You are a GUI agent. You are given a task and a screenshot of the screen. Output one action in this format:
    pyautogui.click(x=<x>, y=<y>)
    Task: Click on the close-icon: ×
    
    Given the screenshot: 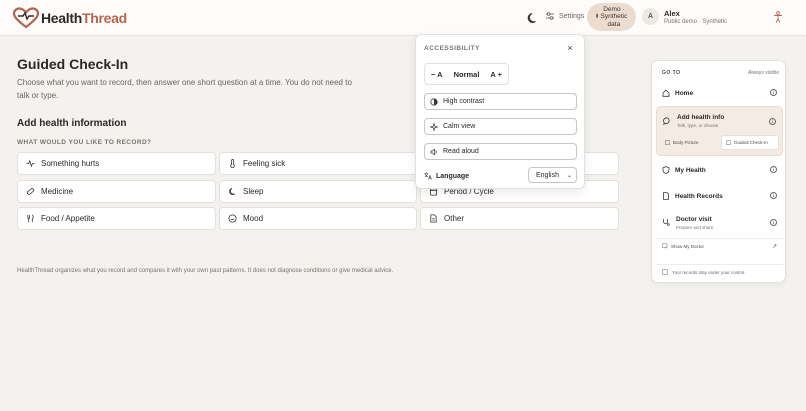 What is the action you would take?
    pyautogui.click(x=570, y=48)
    